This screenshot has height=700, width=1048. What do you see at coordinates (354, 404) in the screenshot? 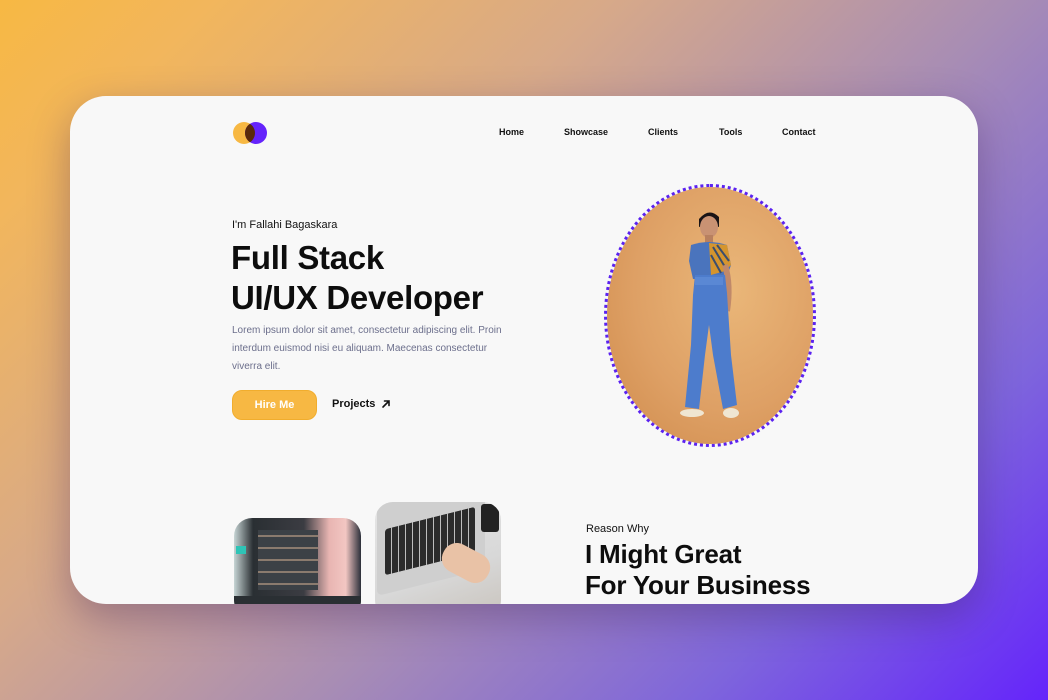
I see `projects-label: Projects` at bounding box center [354, 404].